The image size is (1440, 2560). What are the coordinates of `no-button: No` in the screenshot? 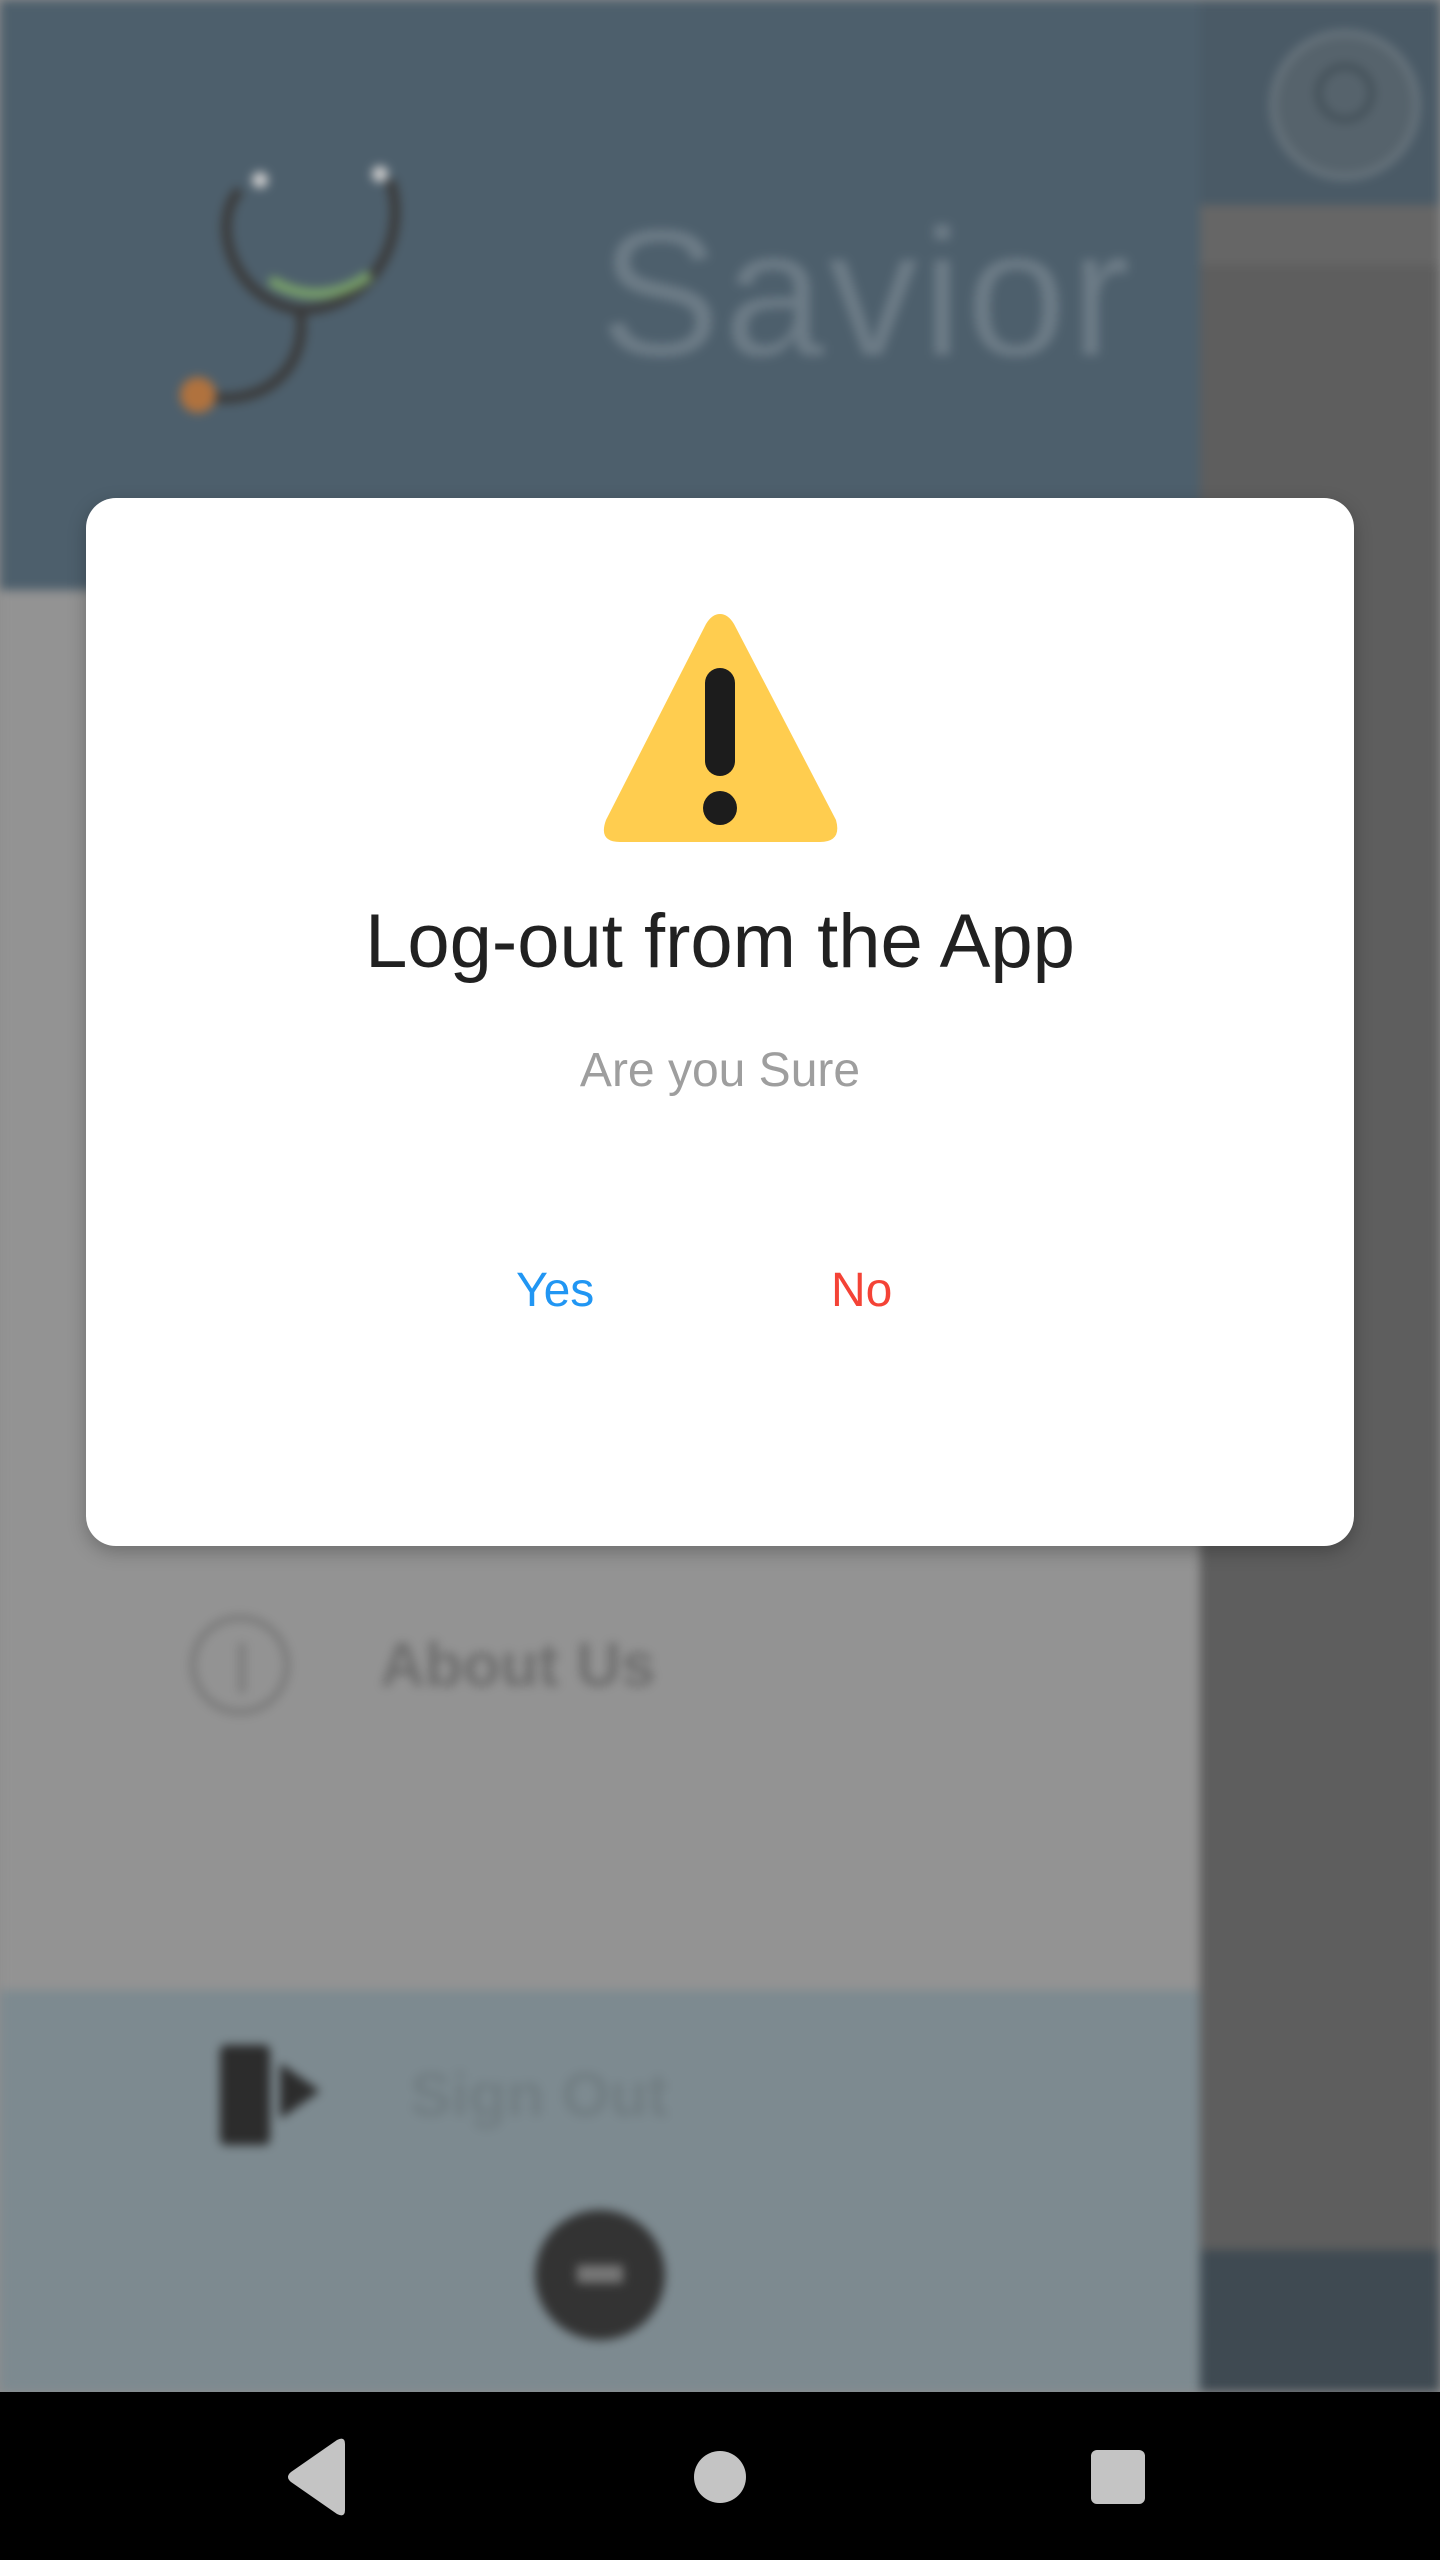 It's located at (861, 1290).